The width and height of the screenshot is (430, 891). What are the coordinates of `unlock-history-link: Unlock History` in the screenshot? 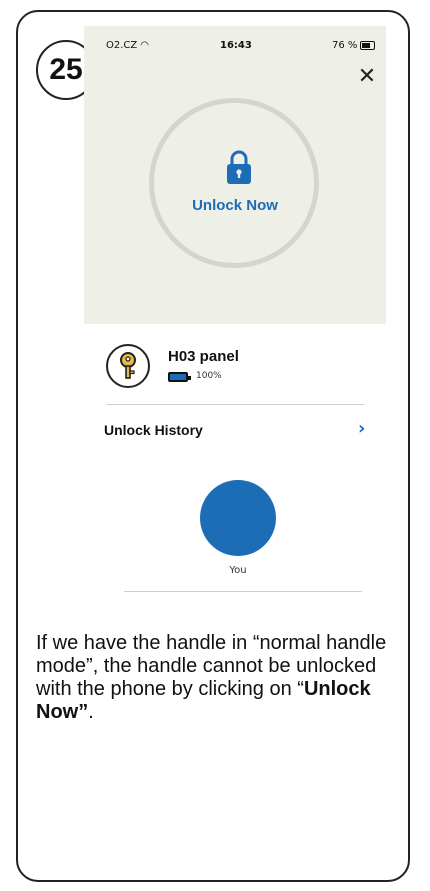 It's located at (153, 430).